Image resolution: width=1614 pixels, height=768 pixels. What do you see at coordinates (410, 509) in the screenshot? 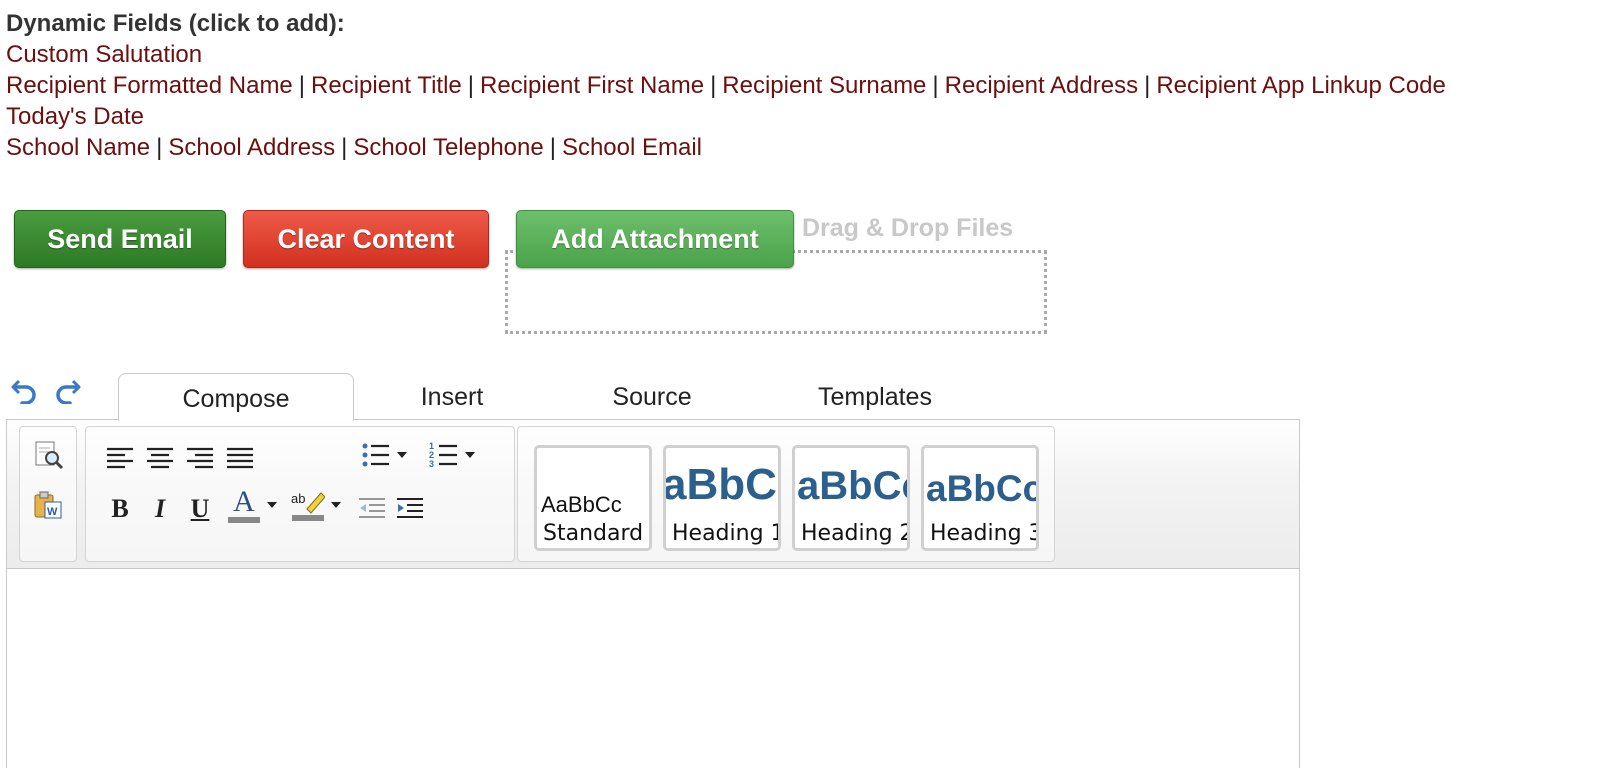
I see `indent-icon` at bounding box center [410, 509].